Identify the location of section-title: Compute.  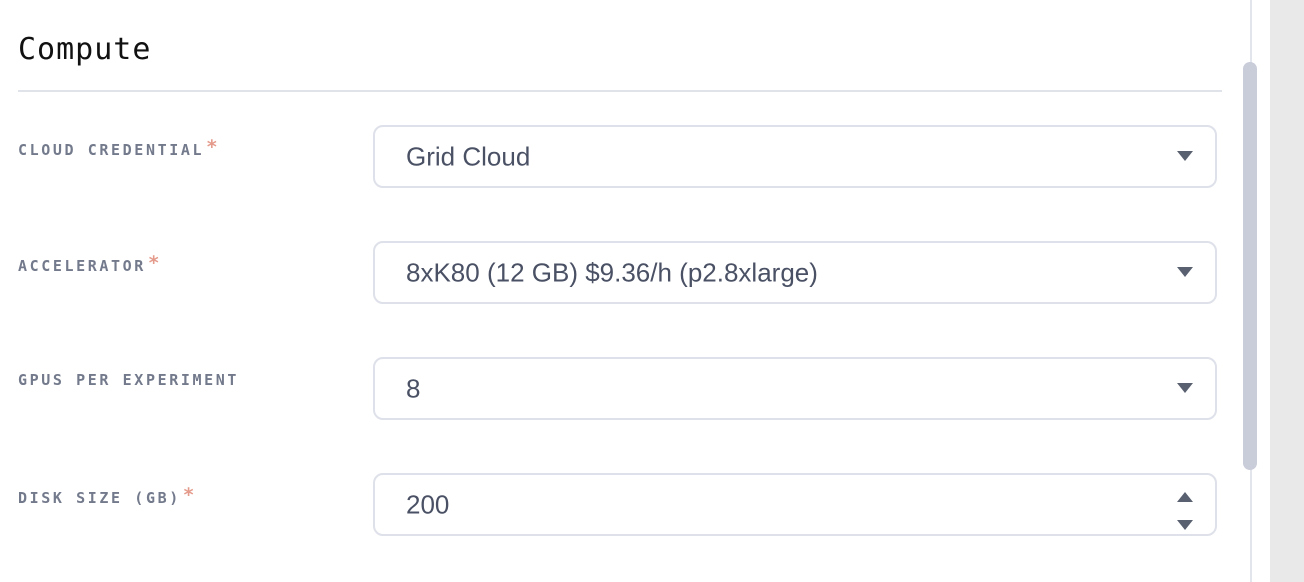
(85, 49).